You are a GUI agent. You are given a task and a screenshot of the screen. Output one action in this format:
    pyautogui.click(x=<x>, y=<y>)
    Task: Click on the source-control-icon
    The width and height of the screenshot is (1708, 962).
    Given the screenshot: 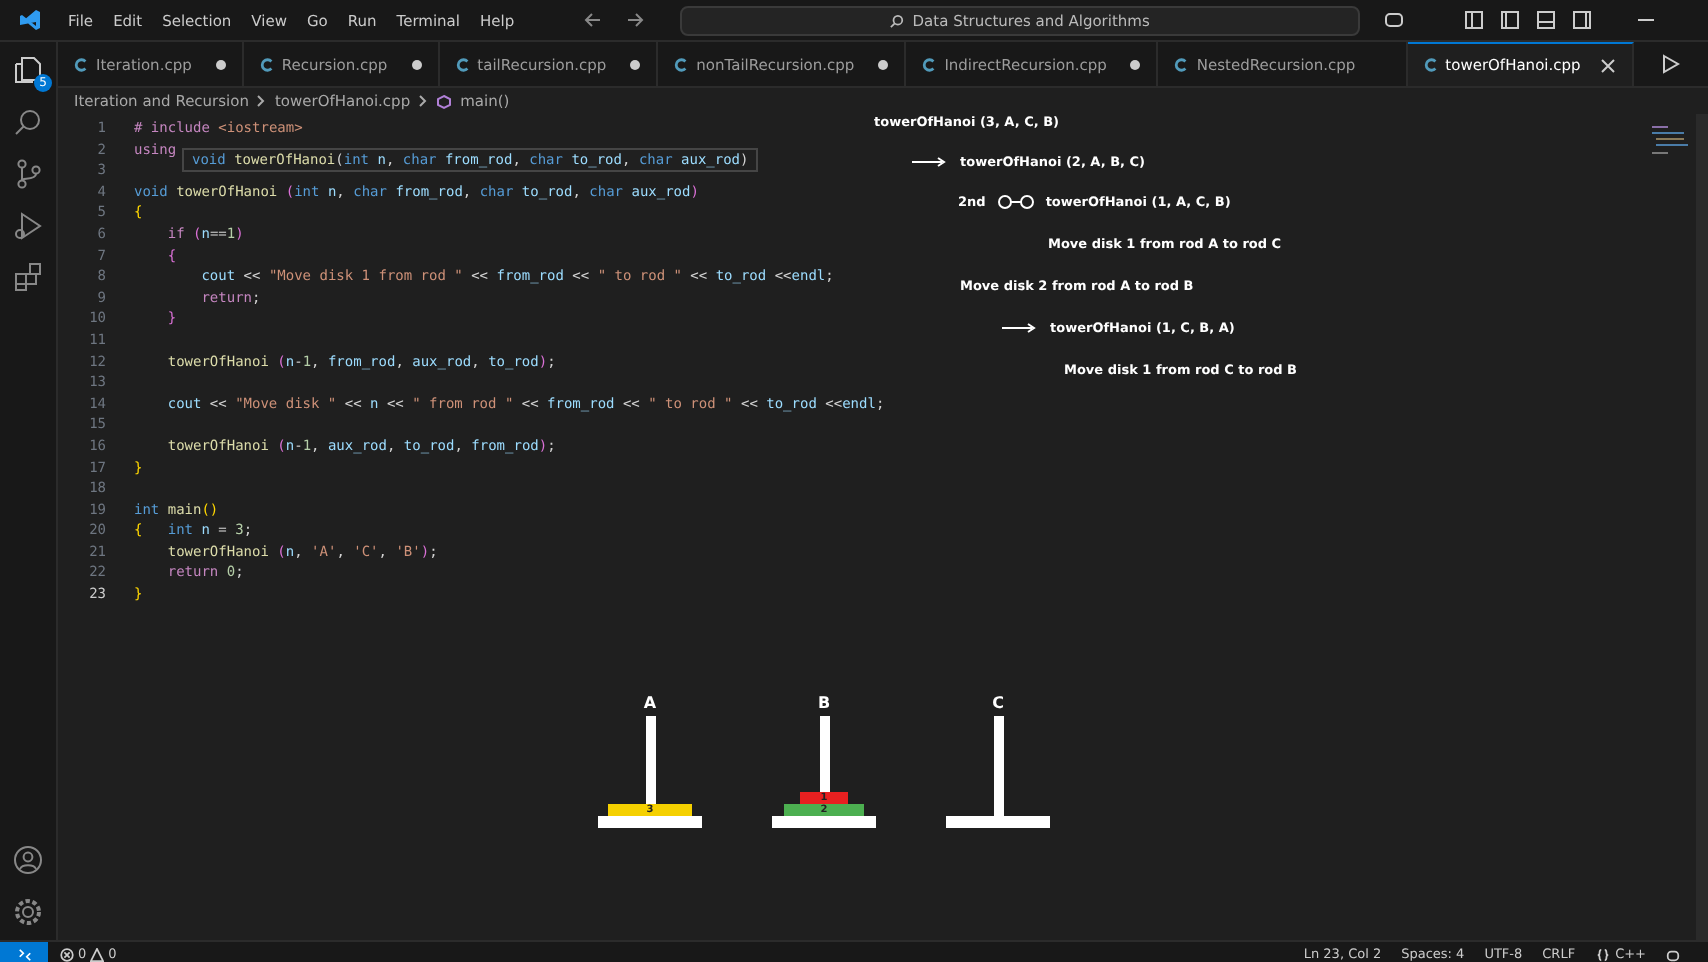 What is the action you would take?
    pyautogui.click(x=28, y=174)
    